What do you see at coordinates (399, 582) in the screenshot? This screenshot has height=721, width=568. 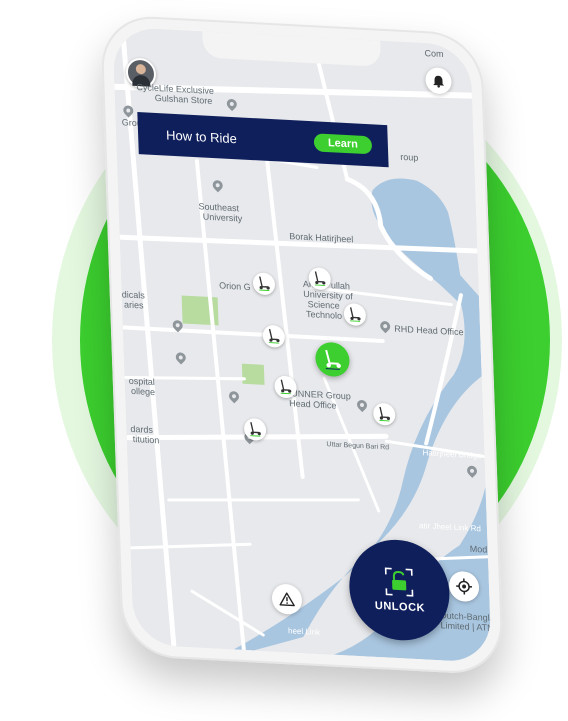 I see `padlock-open-icon` at bounding box center [399, 582].